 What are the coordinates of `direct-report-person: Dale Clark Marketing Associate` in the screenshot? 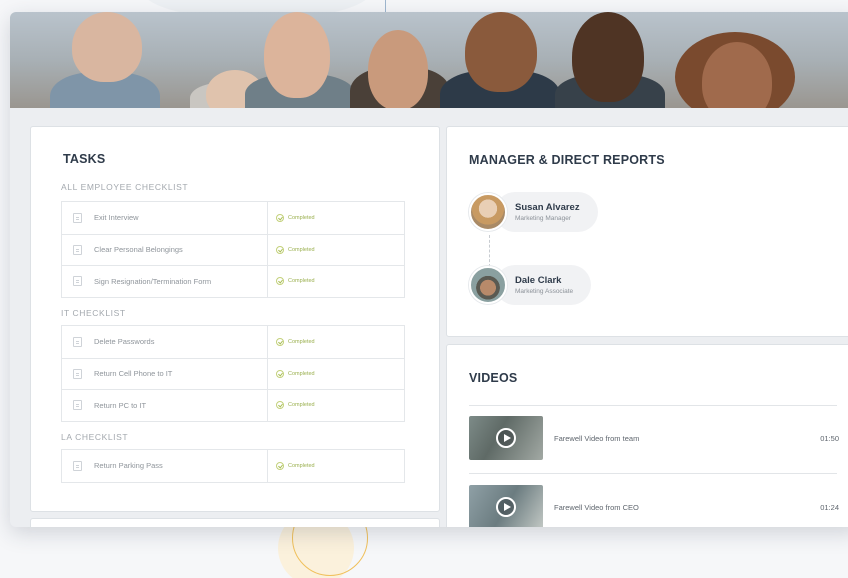 It's located at (530, 285).